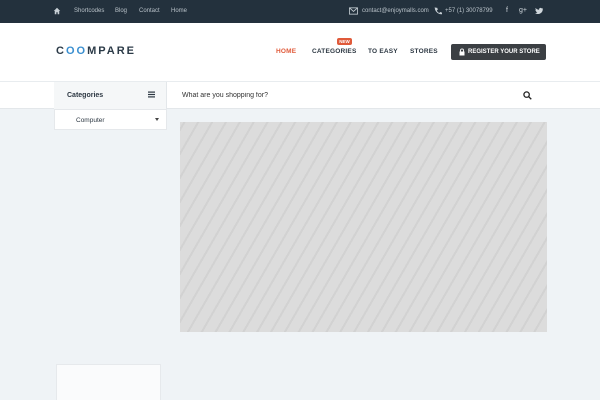  What do you see at coordinates (504, 52) in the screenshot?
I see `register-store-label: REGISTER YOUR STORE` at bounding box center [504, 52].